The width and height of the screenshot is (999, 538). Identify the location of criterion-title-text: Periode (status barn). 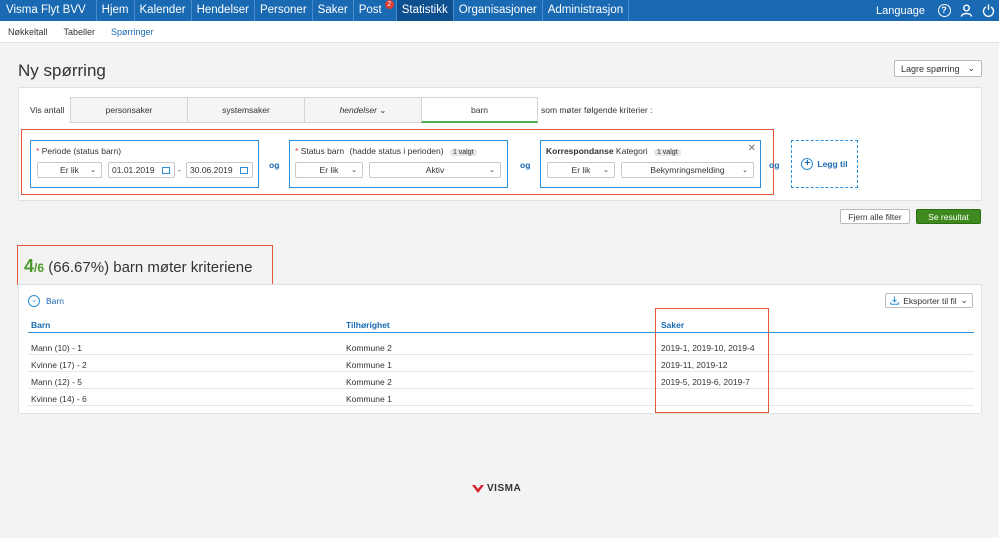
(81, 151).